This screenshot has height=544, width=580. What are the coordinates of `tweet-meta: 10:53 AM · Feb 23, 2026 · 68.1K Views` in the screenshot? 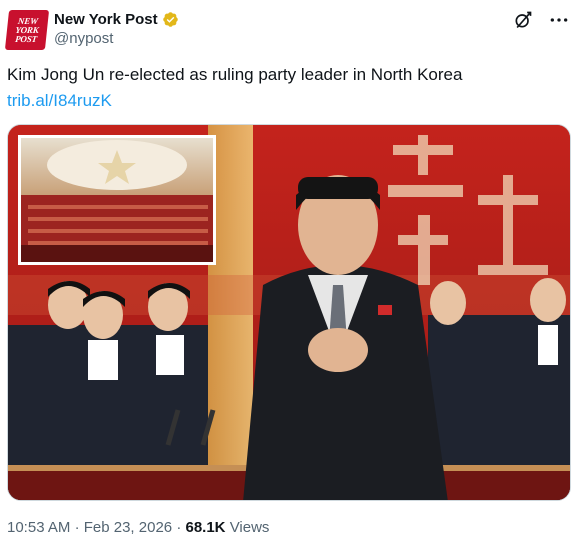 It's located at (138, 528).